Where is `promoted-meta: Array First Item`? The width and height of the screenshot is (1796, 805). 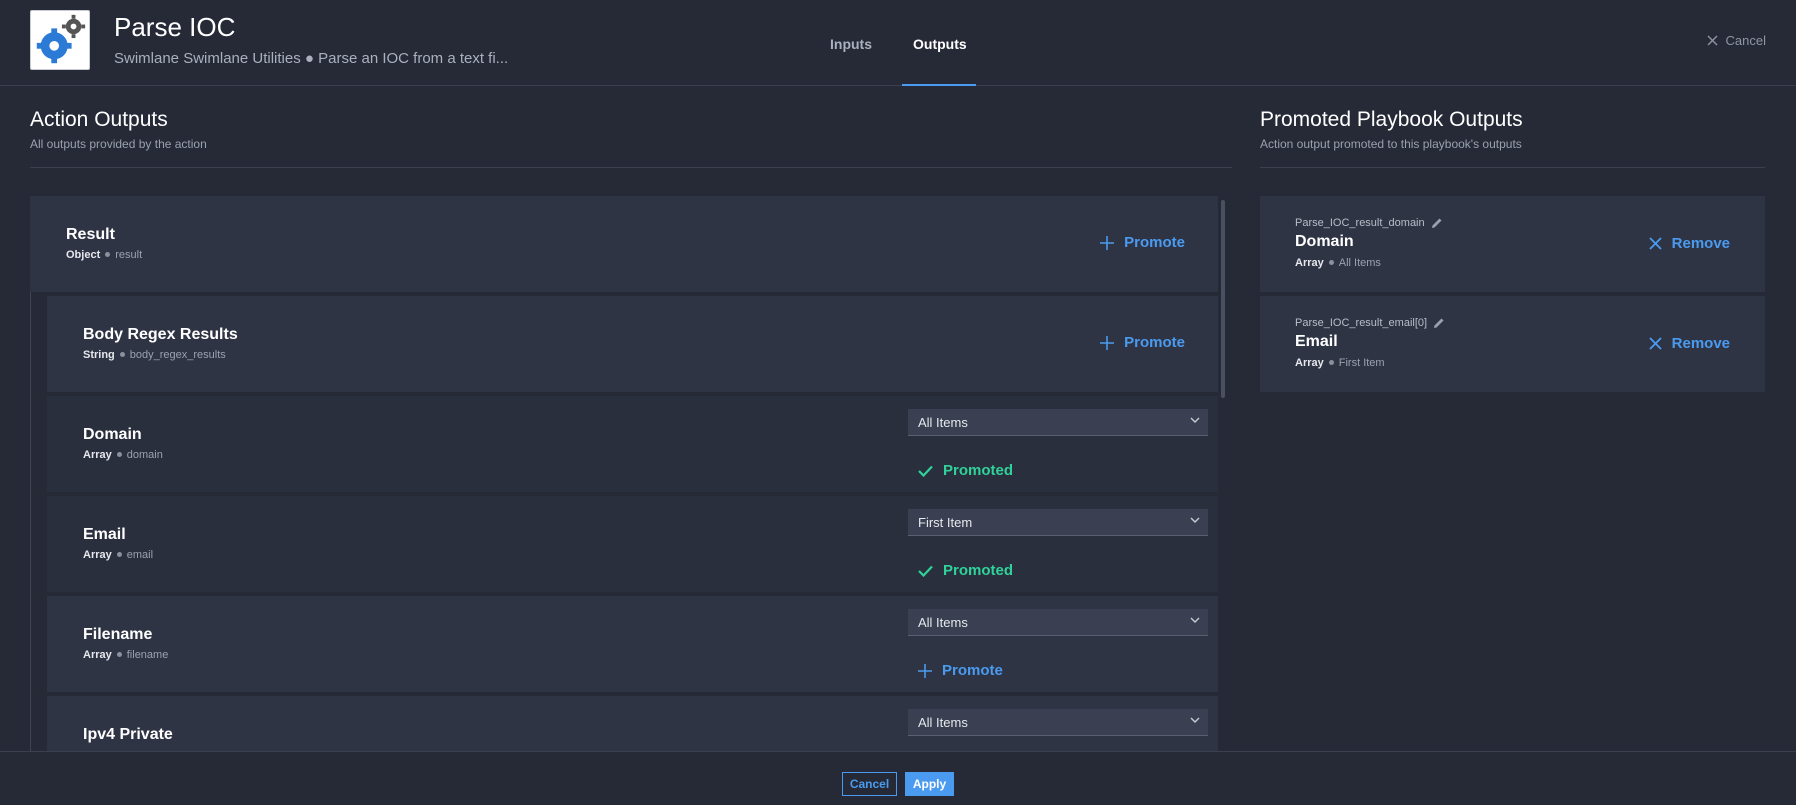
promoted-meta: Array First Item is located at coordinates (1340, 363).